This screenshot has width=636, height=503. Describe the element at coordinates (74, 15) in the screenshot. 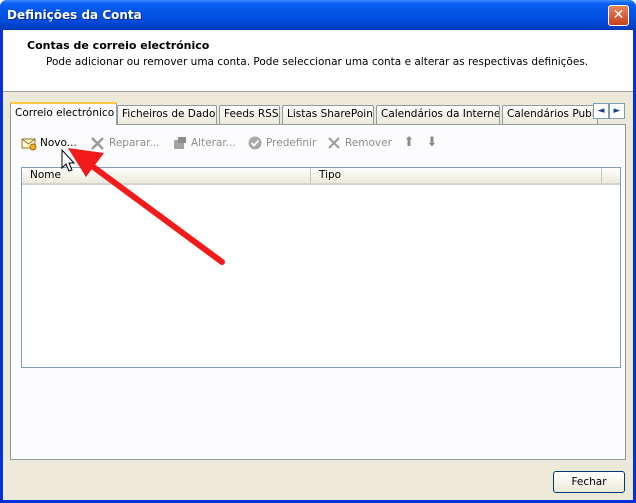

I see `window-title: Definições da Conta` at that location.